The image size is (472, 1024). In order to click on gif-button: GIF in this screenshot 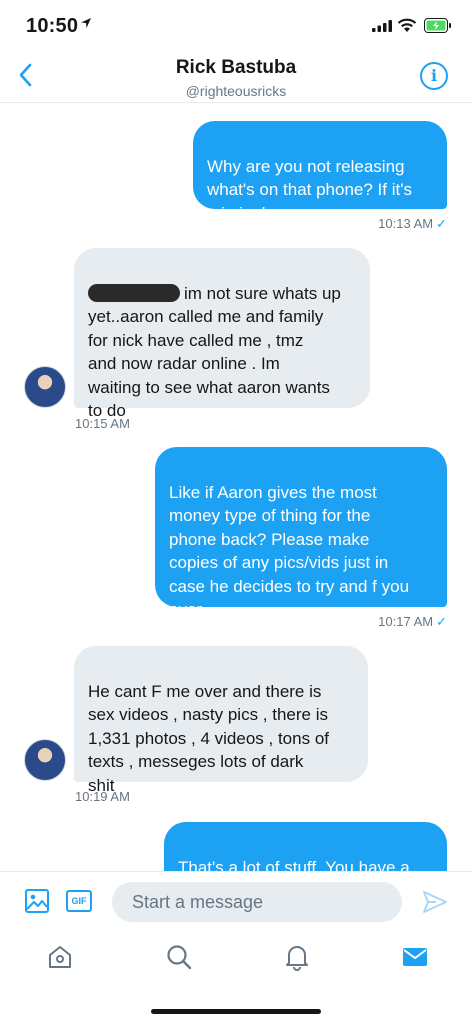, I will do `click(79, 901)`.